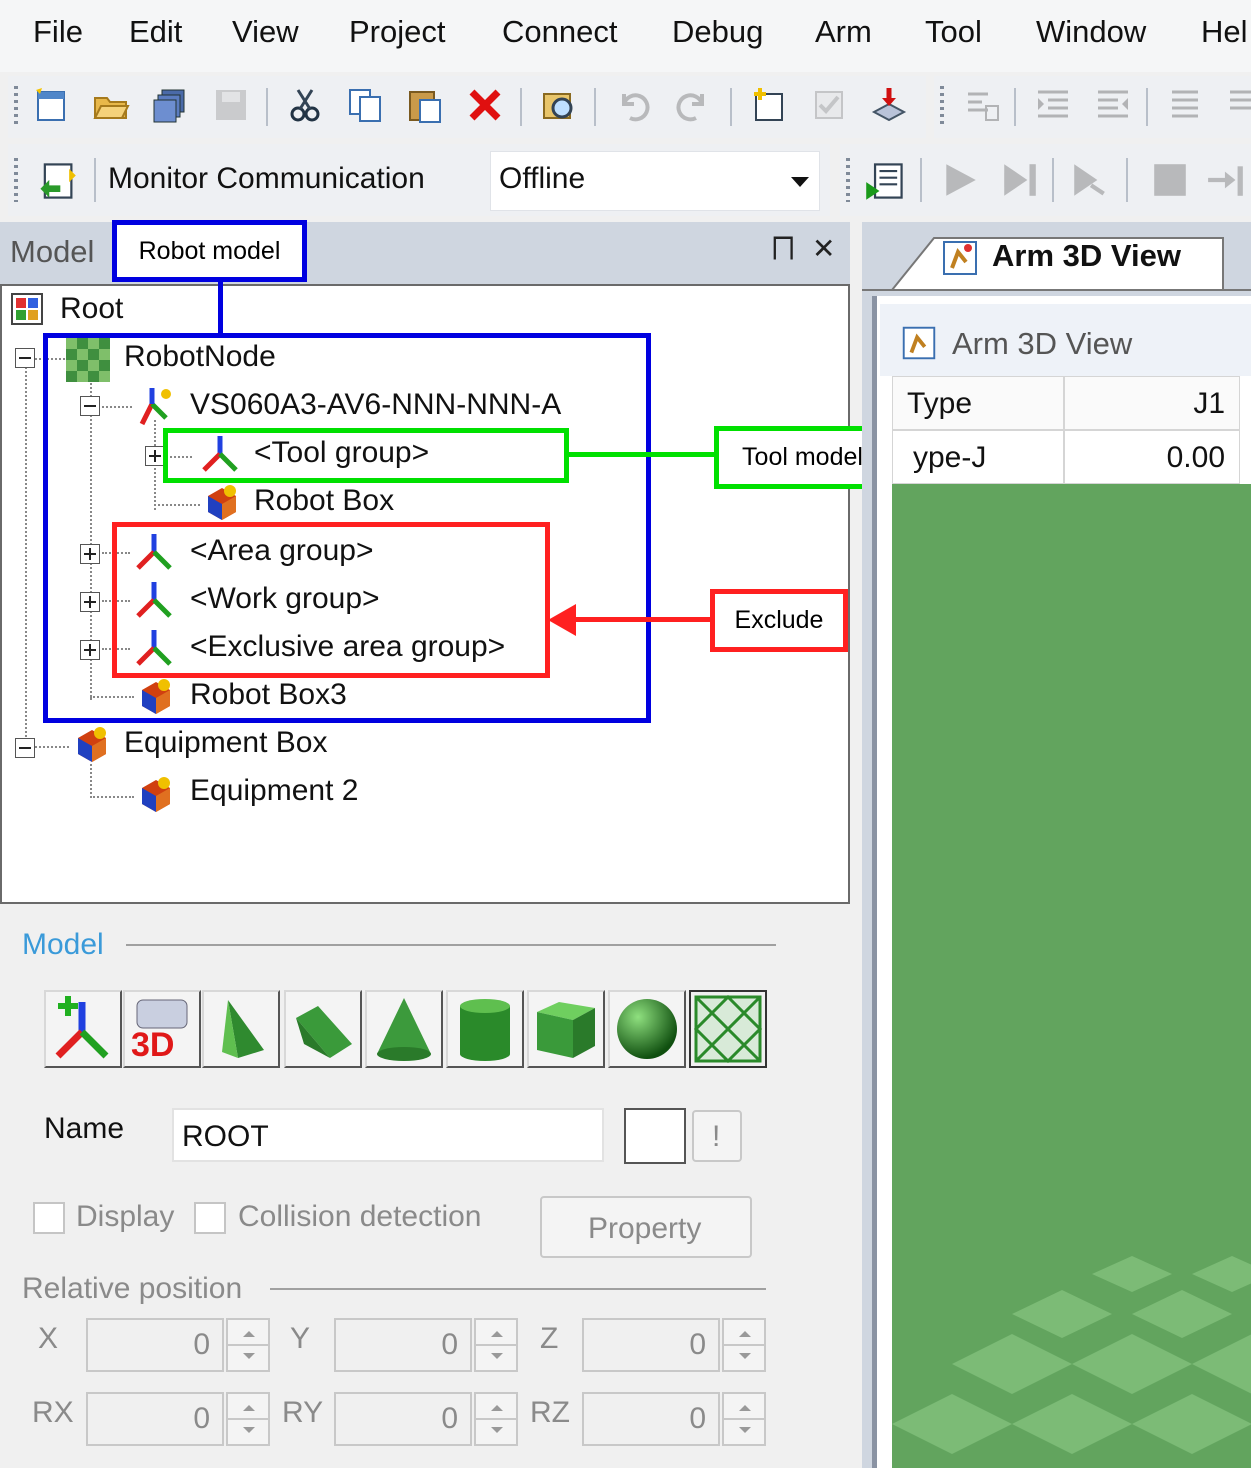  Describe the element at coordinates (1090, 180) in the screenshot. I see `step-over-icon` at that location.